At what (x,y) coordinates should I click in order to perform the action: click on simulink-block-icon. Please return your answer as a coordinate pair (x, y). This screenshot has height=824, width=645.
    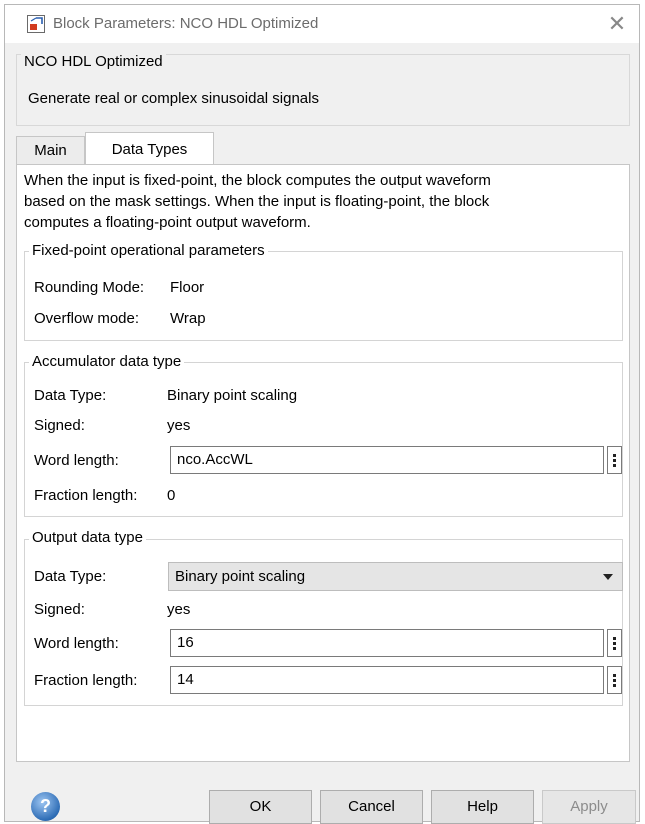
    Looking at the image, I should click on (36, 24).